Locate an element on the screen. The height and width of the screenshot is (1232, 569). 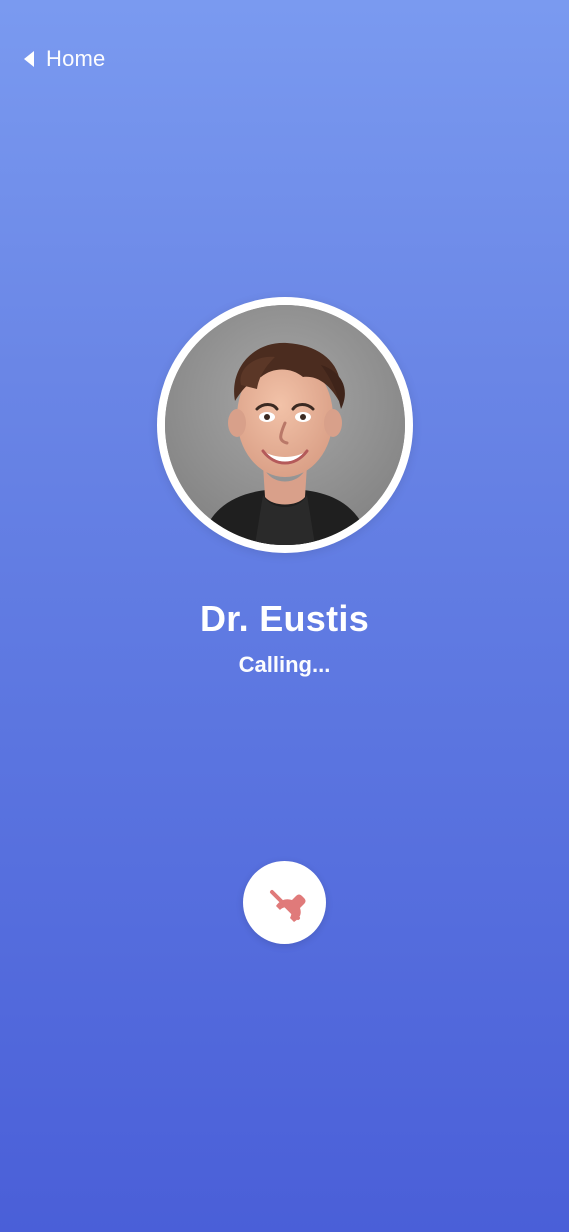
contact-avatar is located at coordinates (285, 425).